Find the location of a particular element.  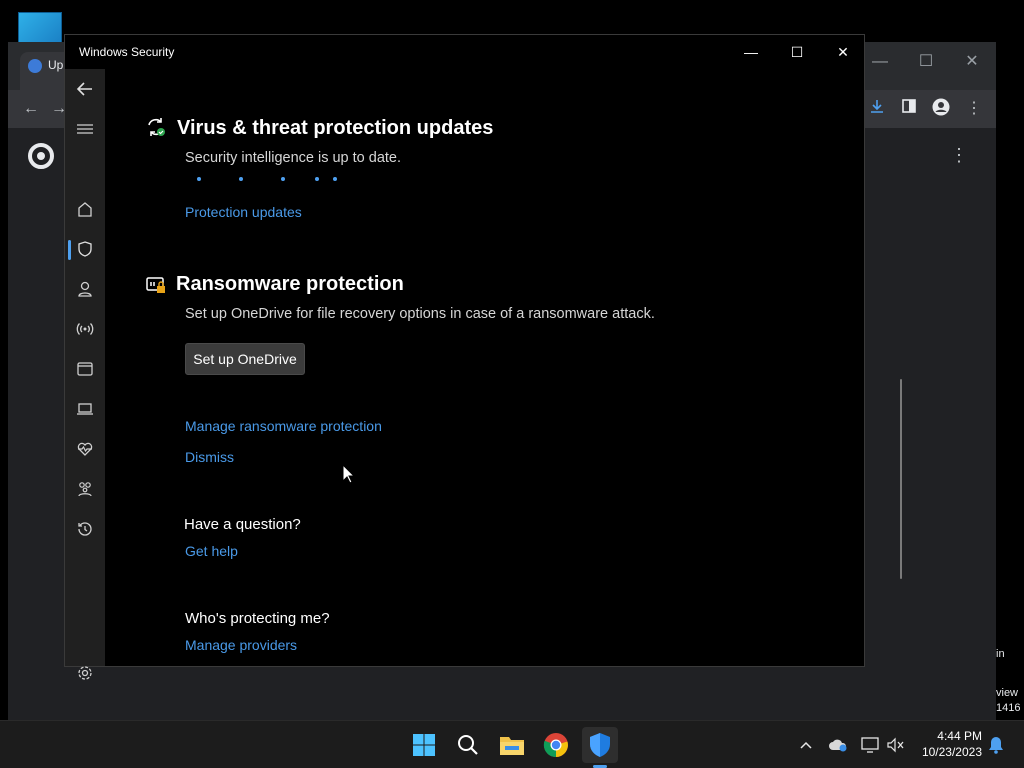

manage-ransomware-link: Manage ransomware protection is located at coordinates (283, 426).